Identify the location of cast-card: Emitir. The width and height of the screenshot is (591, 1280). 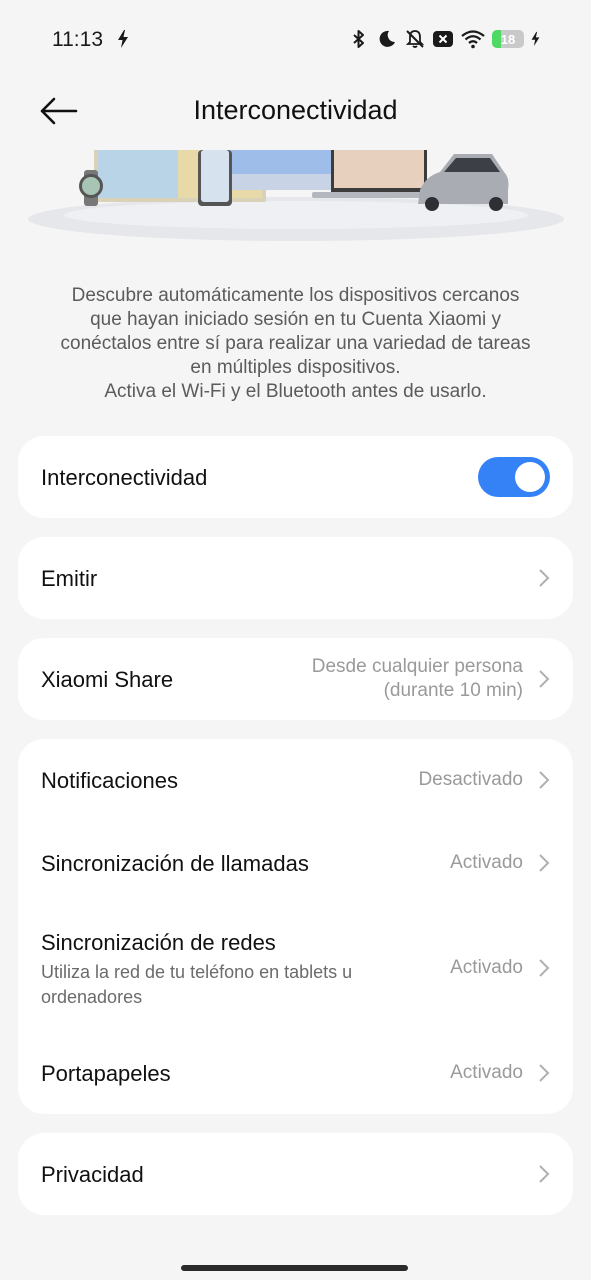
(295, 578).